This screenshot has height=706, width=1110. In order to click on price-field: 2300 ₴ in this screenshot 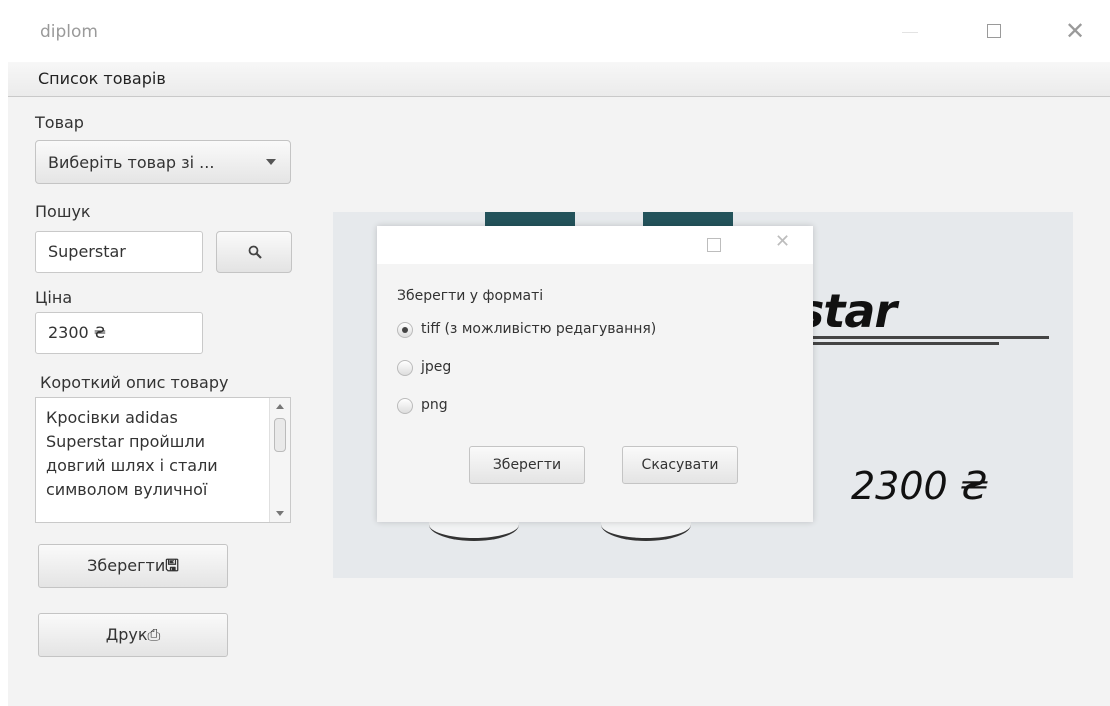, I will do `click(119, 333)`.